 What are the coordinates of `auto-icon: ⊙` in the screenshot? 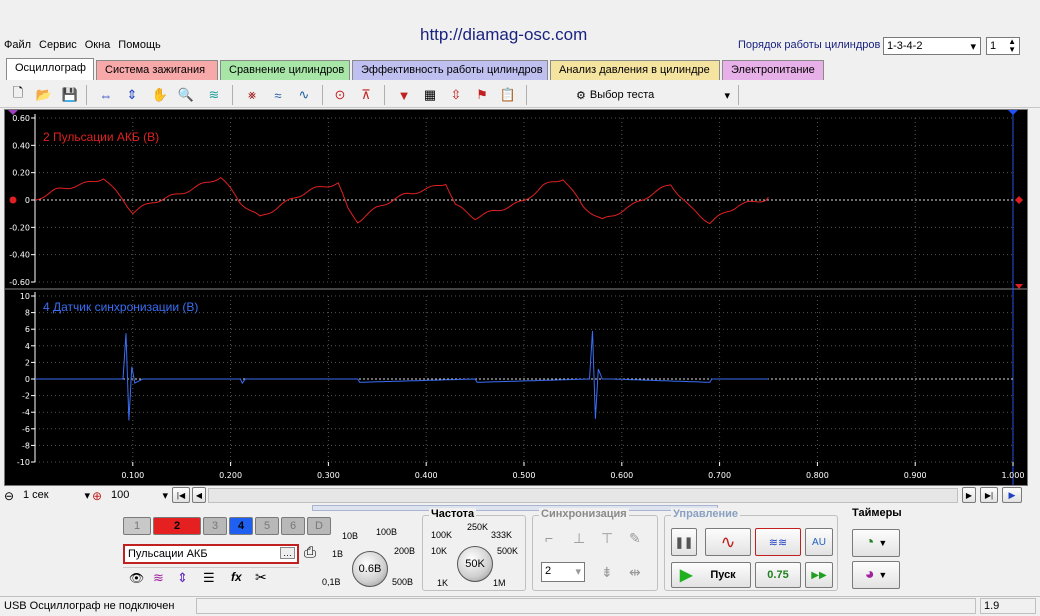 It's located at (340, 95).